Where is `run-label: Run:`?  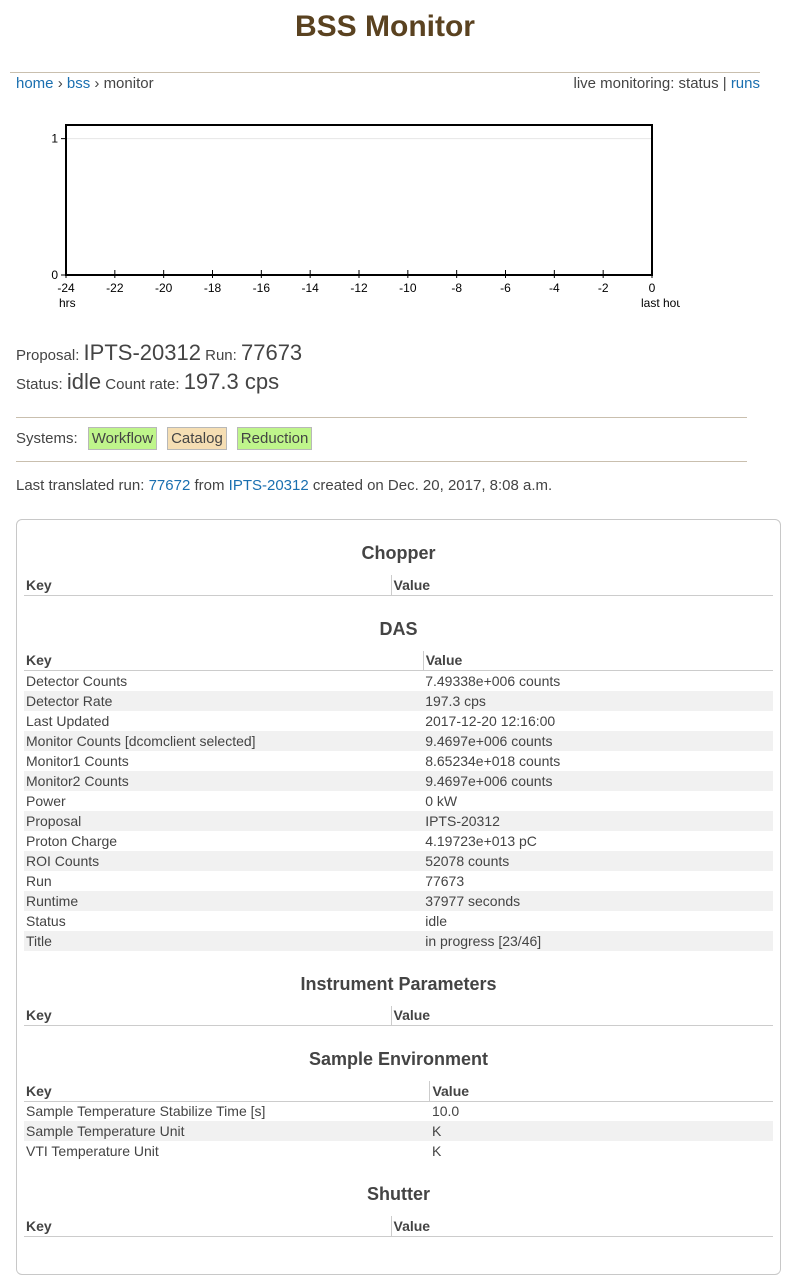 run-label: Run: is located at coordinates (221, 355).